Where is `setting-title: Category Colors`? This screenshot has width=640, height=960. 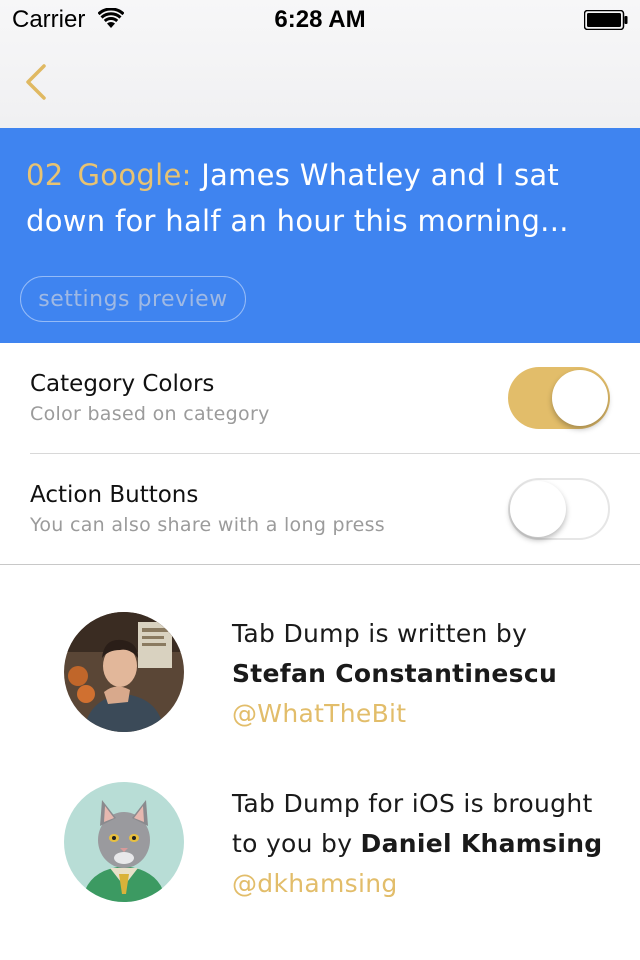 setting-title: Category Colors is located at coordinates (122, 384).